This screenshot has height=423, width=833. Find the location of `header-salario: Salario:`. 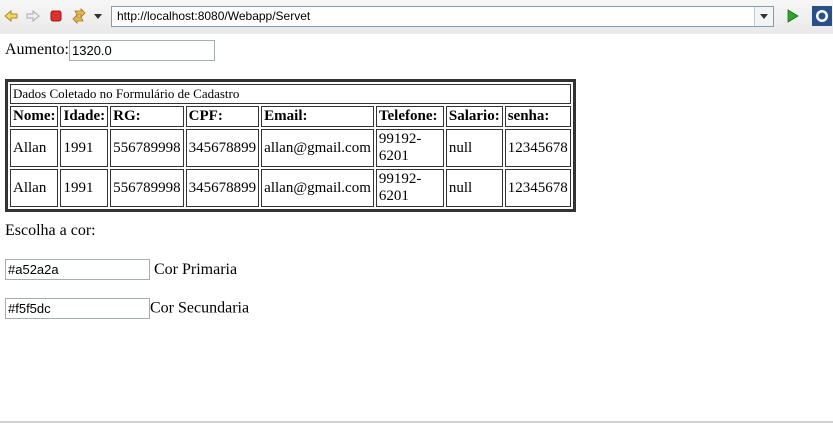

header-salario: Salario: is located at coordinates (474, 116).